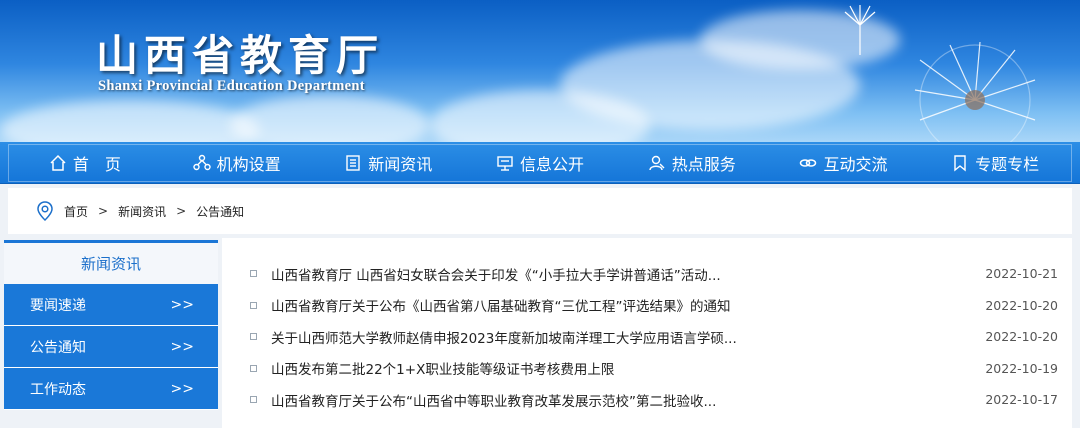 The image size is (1080, 428). What do you see at coordinates (142, 211) in the screenshot?
I see `breadcrumb-news: 新闻资讯` at bounding box center [142, 211].